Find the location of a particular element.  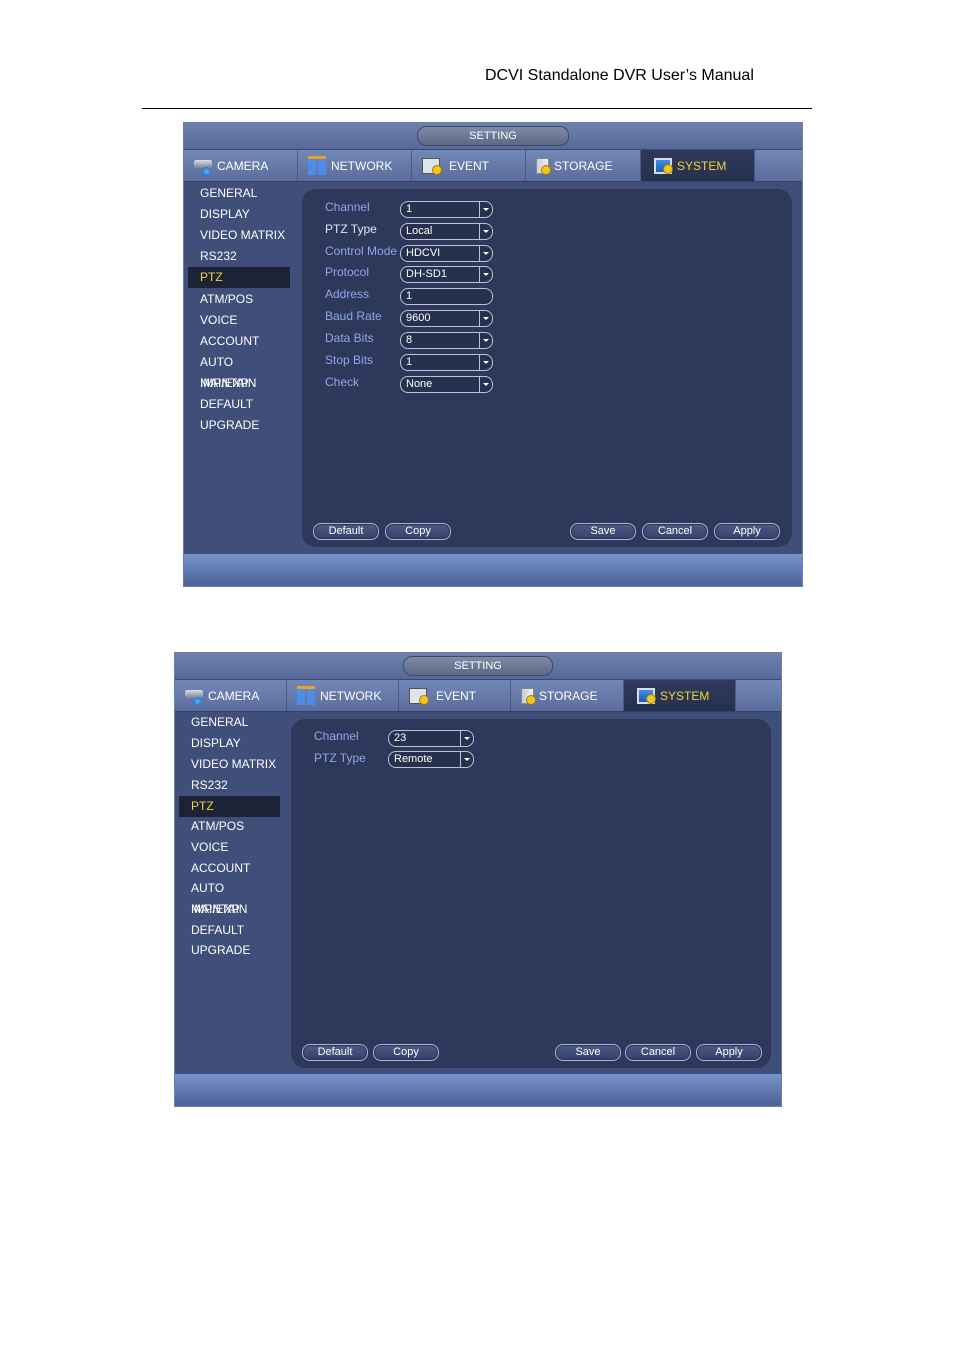

ptz-type-select: Local is located at coordinates (446, 231).